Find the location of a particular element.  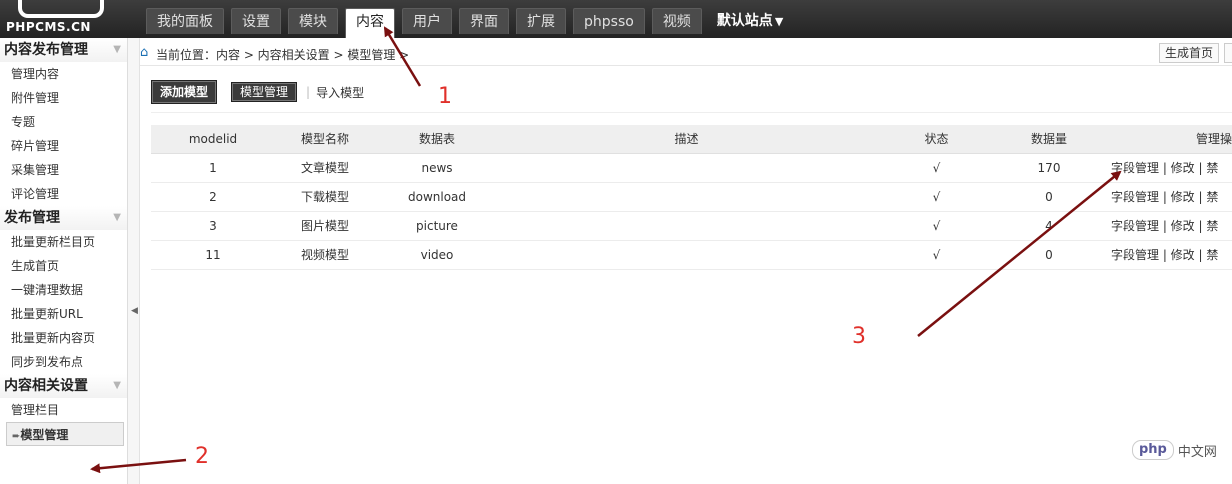

col-header-name: 模型名称 is located at coordinates (325, 139).